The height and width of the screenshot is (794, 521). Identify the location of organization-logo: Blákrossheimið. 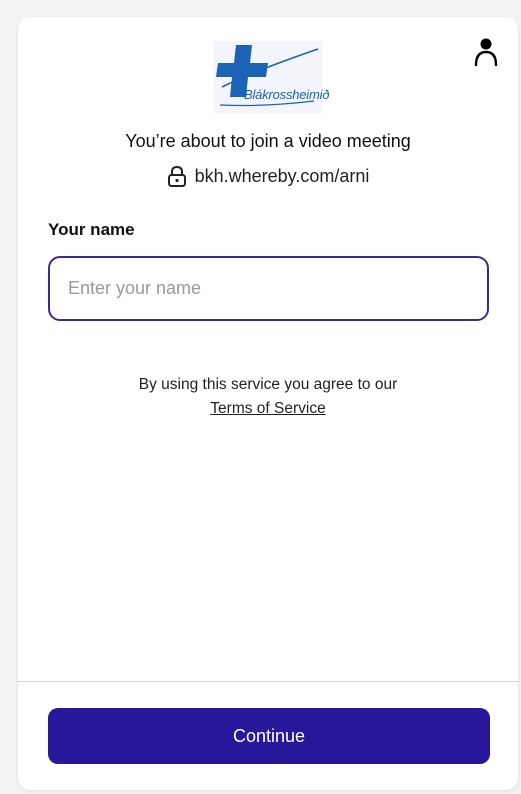
(272, 77).